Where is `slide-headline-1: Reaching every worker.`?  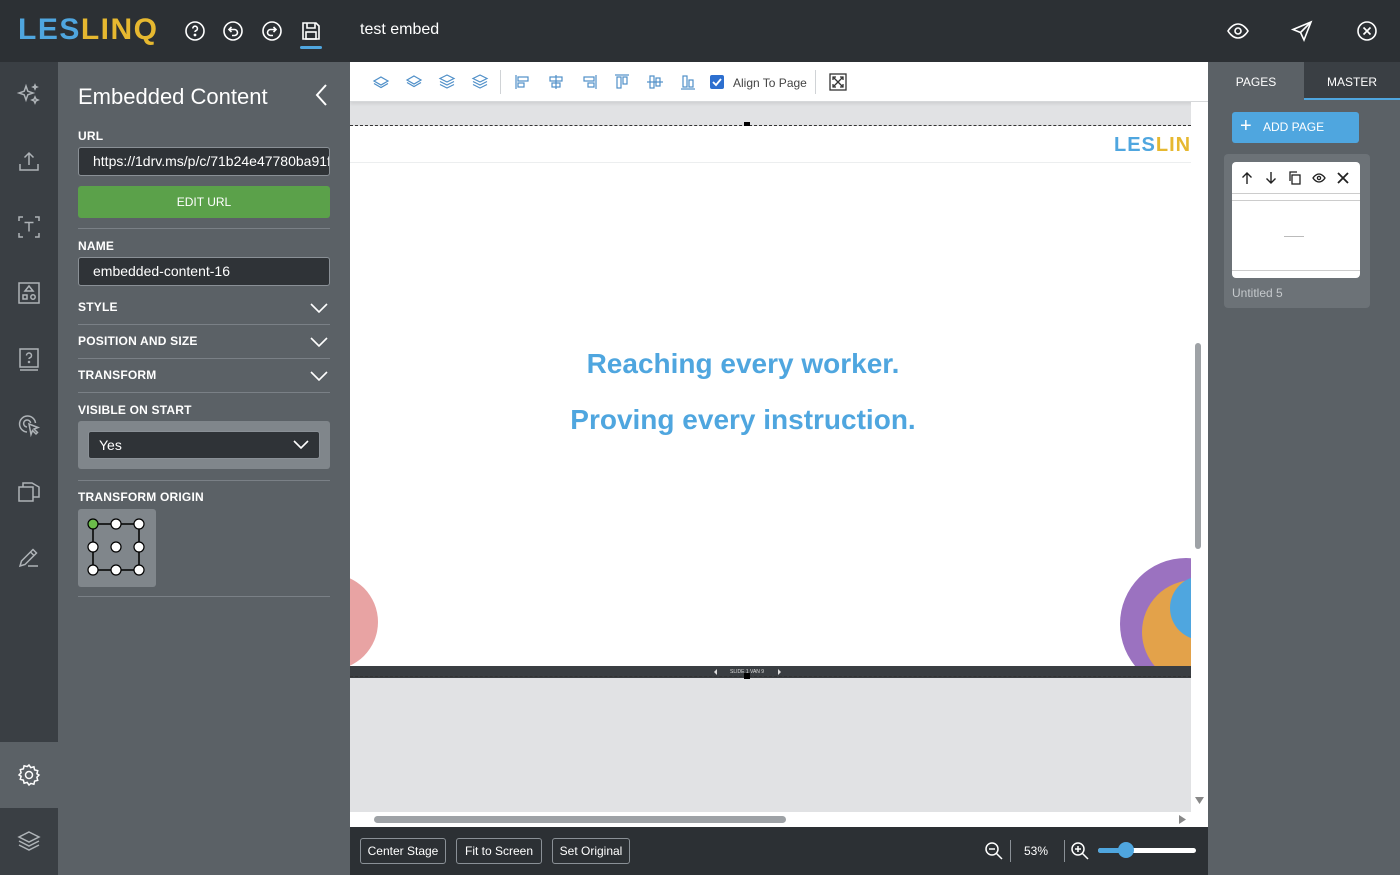
slide-headline-1: Reaching every worker. is located at coordinates (743, 363).